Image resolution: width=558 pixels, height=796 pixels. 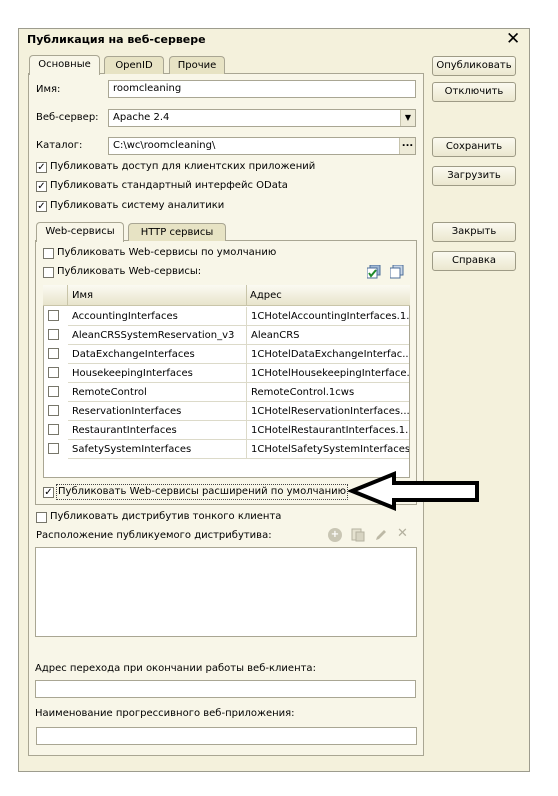 What do you see at coordinates (407, 118) in the screenshot?
I see `dropdown-arrow-icon: ▼` at bounding box center [407, 118].